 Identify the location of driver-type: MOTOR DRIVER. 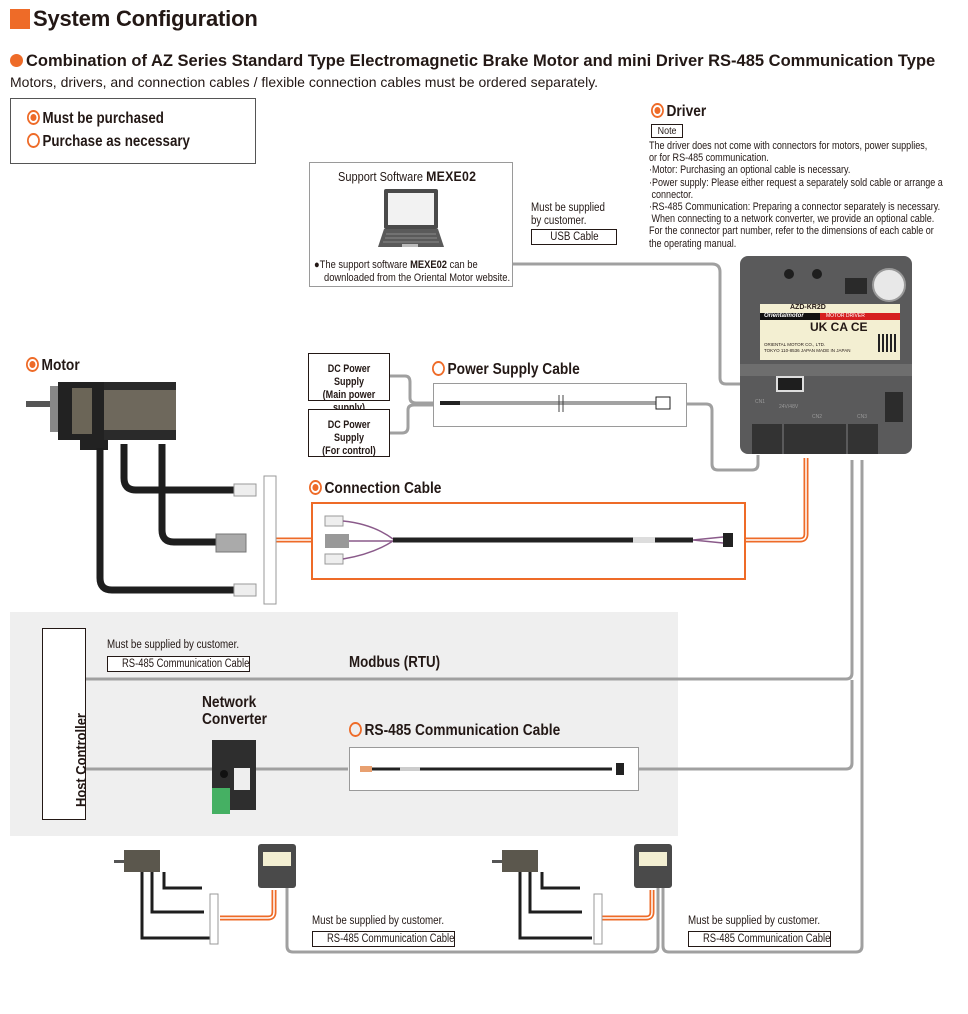
(860, 316).